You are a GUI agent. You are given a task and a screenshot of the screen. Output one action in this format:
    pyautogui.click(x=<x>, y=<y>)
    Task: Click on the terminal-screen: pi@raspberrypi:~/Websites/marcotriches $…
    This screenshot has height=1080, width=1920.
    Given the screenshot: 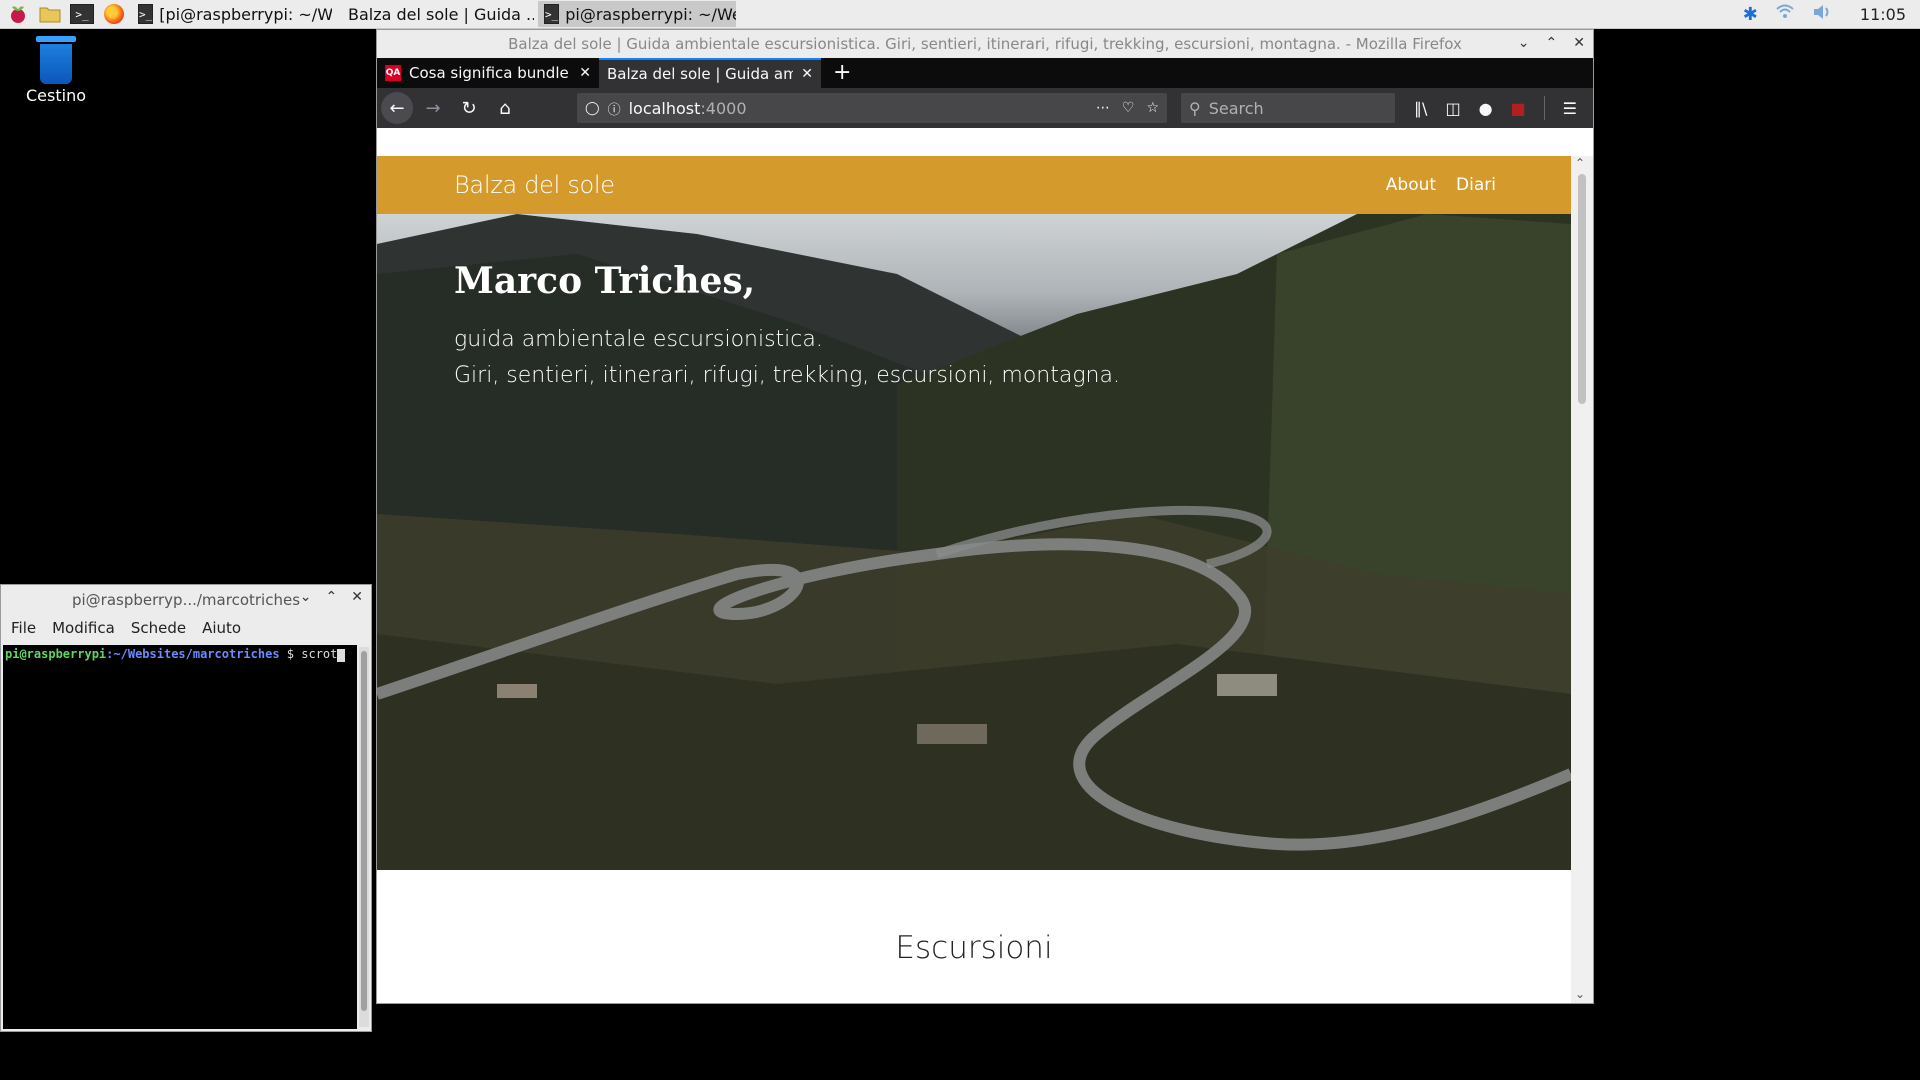 What is the action you would take?
    pyautogui.click(x=180, y=837)
    